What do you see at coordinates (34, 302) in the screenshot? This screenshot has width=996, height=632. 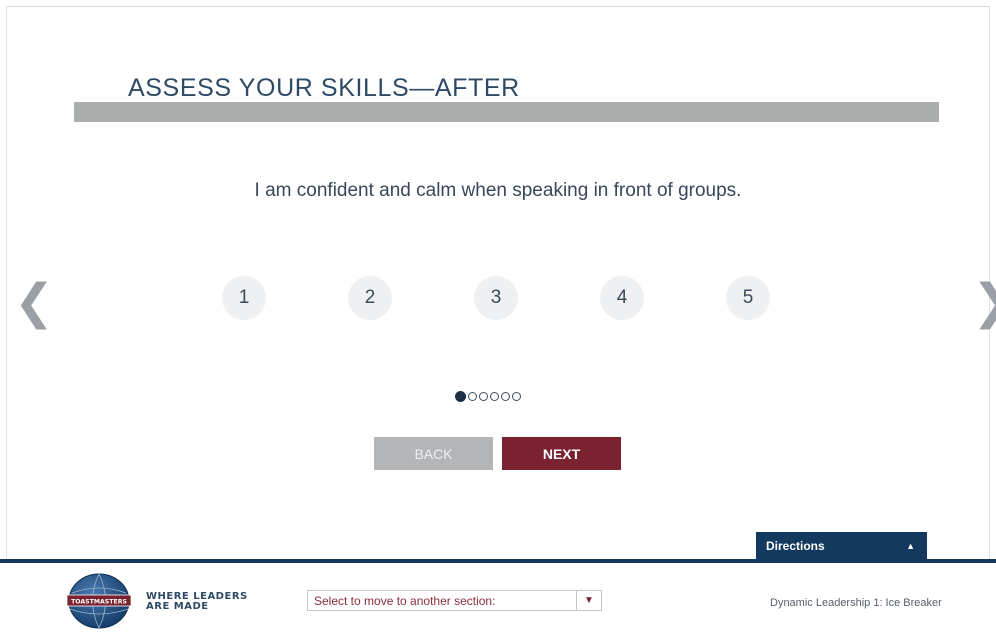 I see `previous-slide-chevron-icon: ❮` at bounding box center [34, 302].